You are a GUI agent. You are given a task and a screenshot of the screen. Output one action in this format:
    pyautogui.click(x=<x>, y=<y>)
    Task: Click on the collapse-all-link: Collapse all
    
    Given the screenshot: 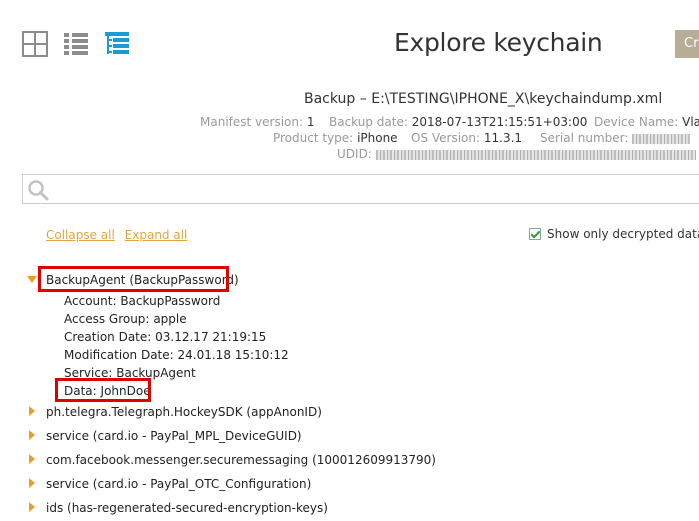 What is the action you would take?
    pyautogui.click(x=80, y=235)
    